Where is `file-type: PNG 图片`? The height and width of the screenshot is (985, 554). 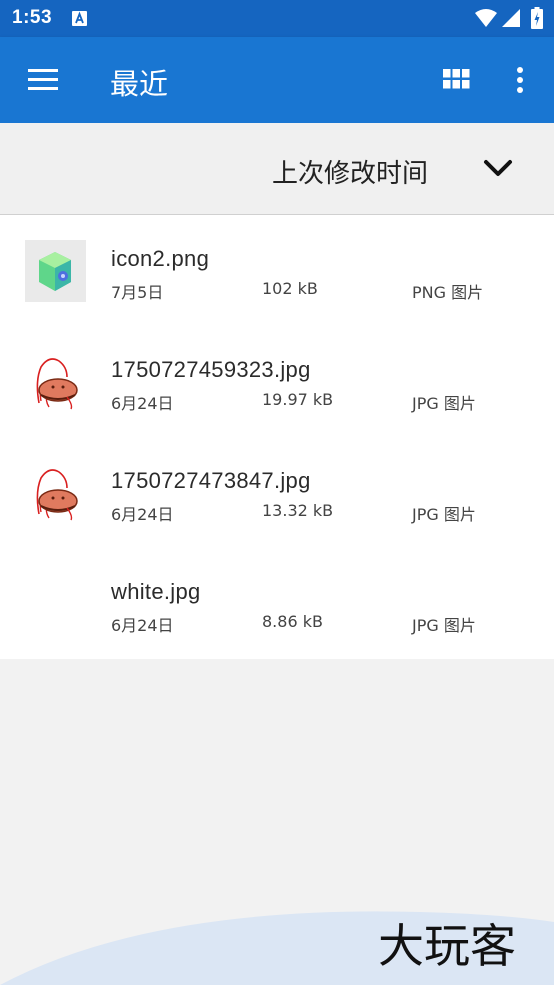 file-type: PNG 图片 is located at coordinates (448, 292).